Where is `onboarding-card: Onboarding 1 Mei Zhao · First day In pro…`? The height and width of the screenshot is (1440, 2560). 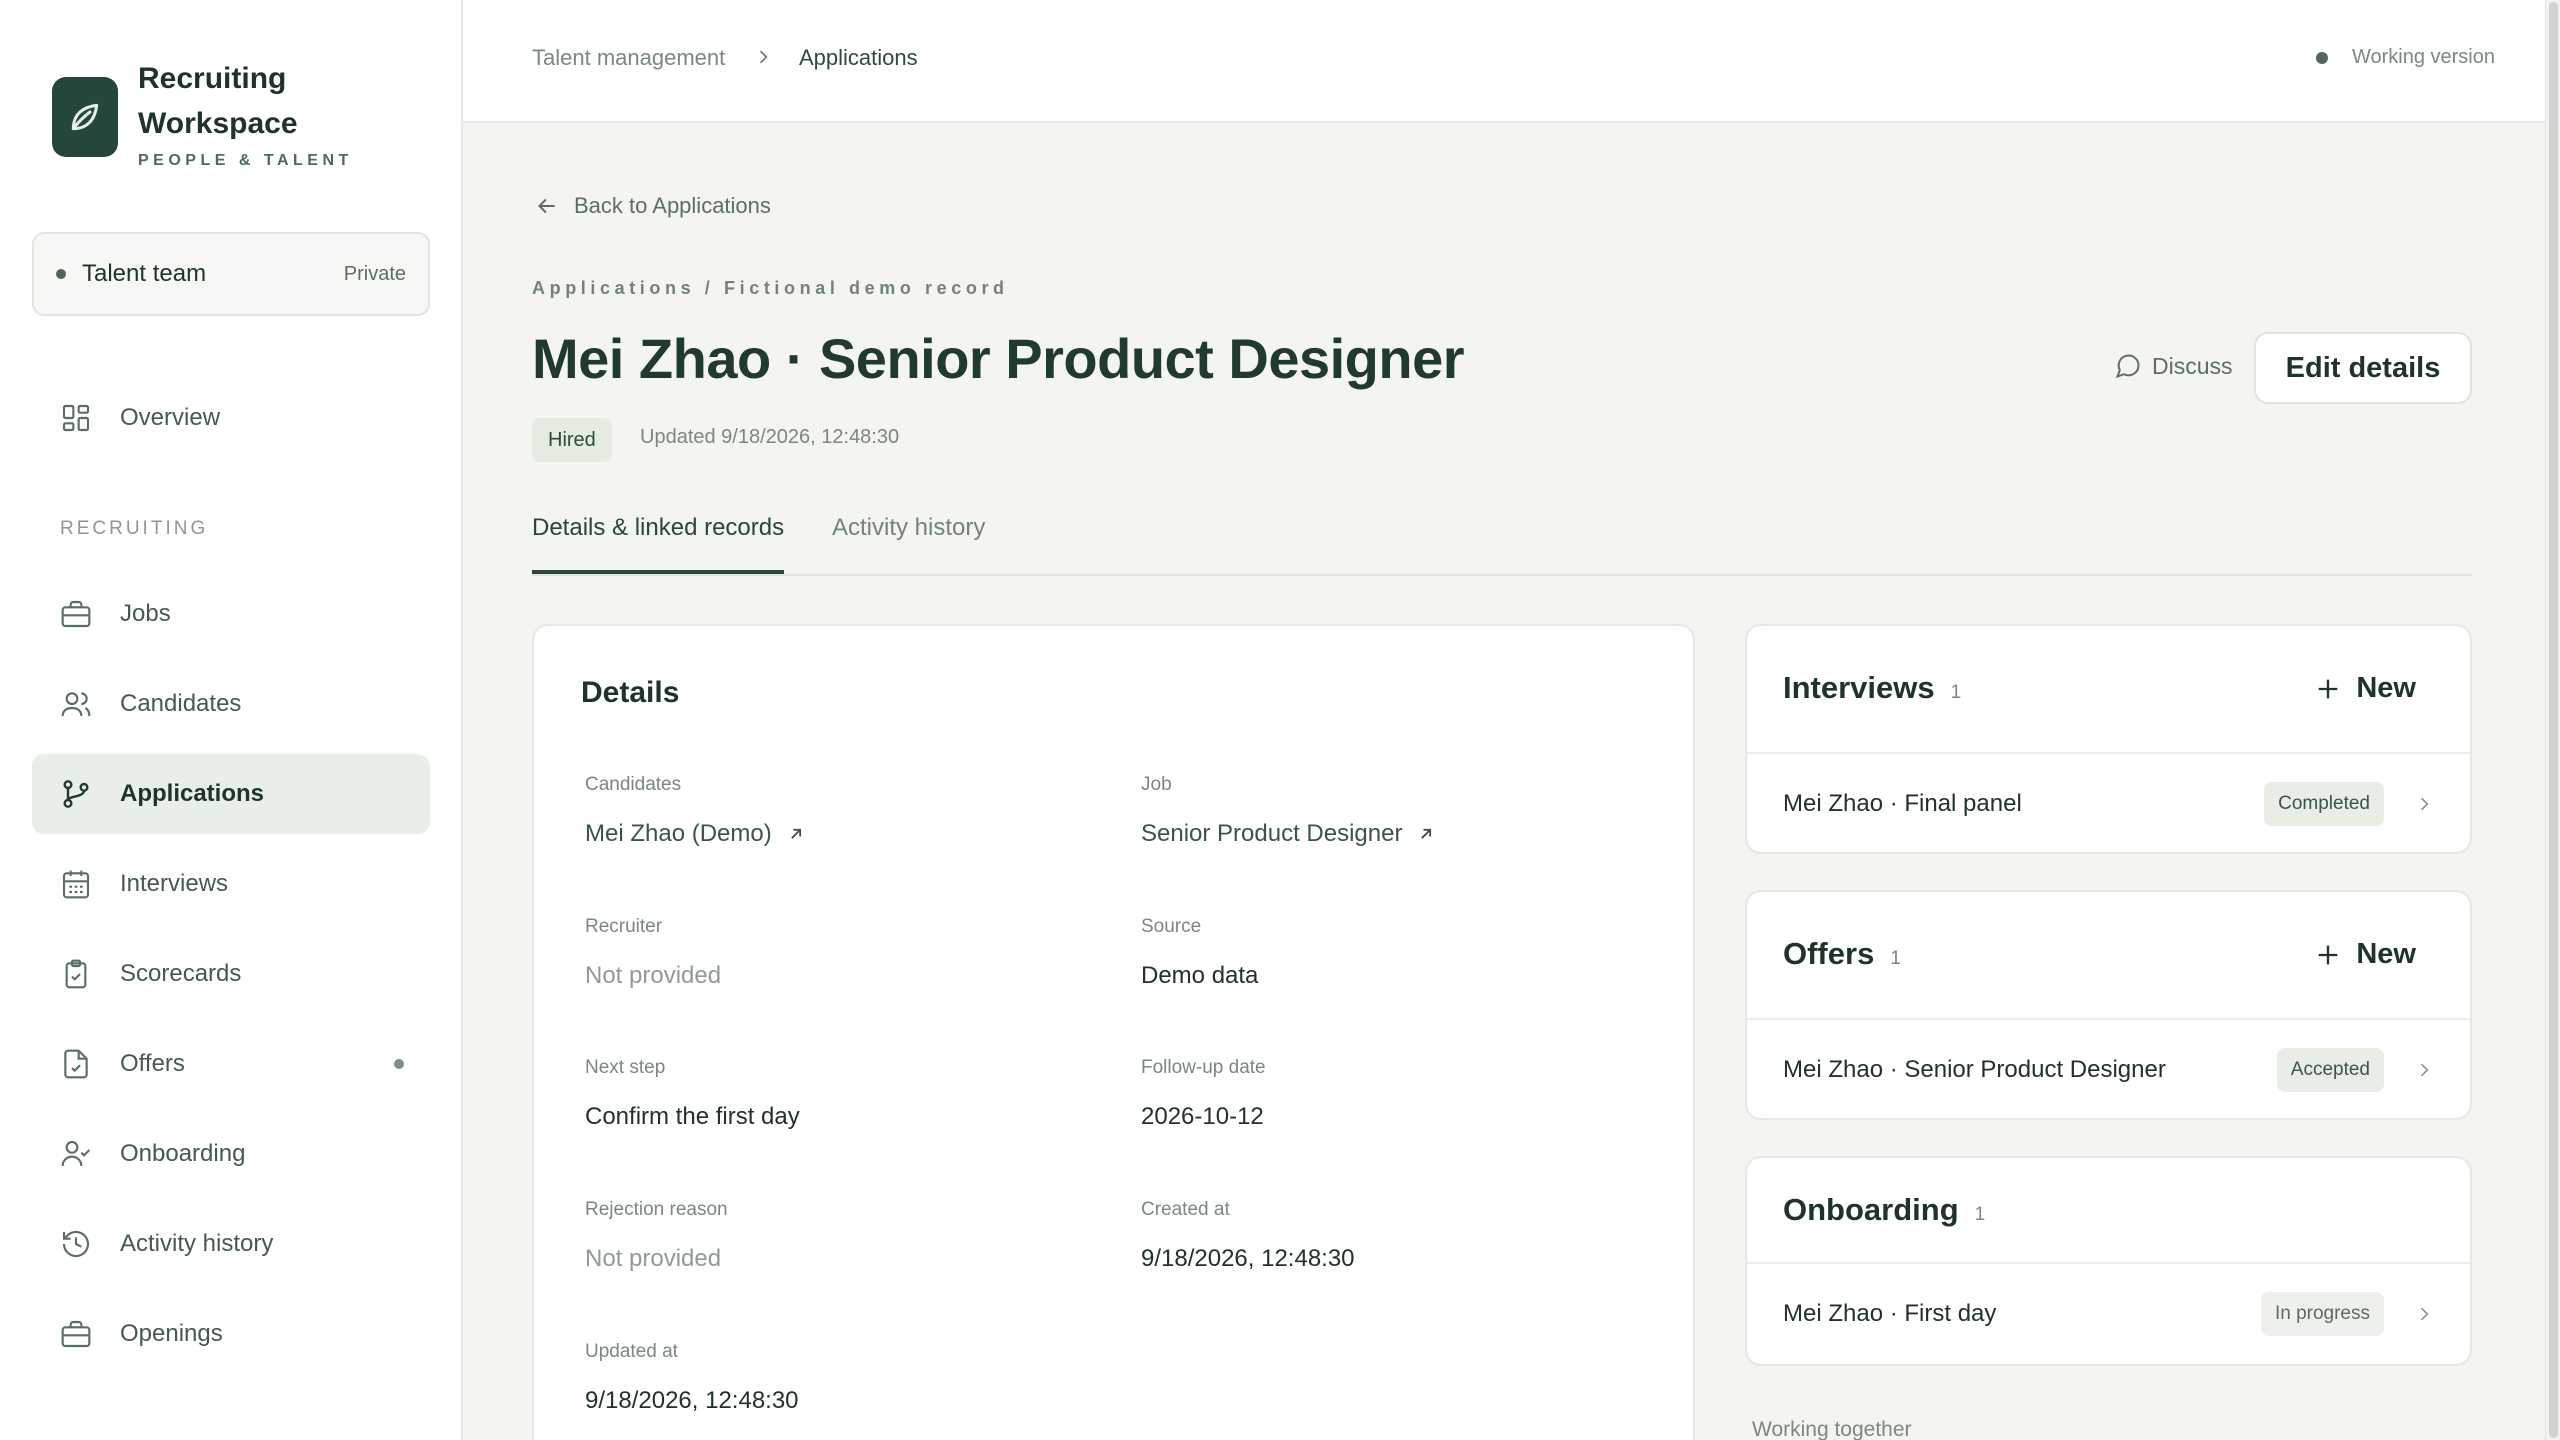 onboarding-card: Onboarding 1 Mei Zhao · First day In pro… is located at coordinates (2108, 1261).